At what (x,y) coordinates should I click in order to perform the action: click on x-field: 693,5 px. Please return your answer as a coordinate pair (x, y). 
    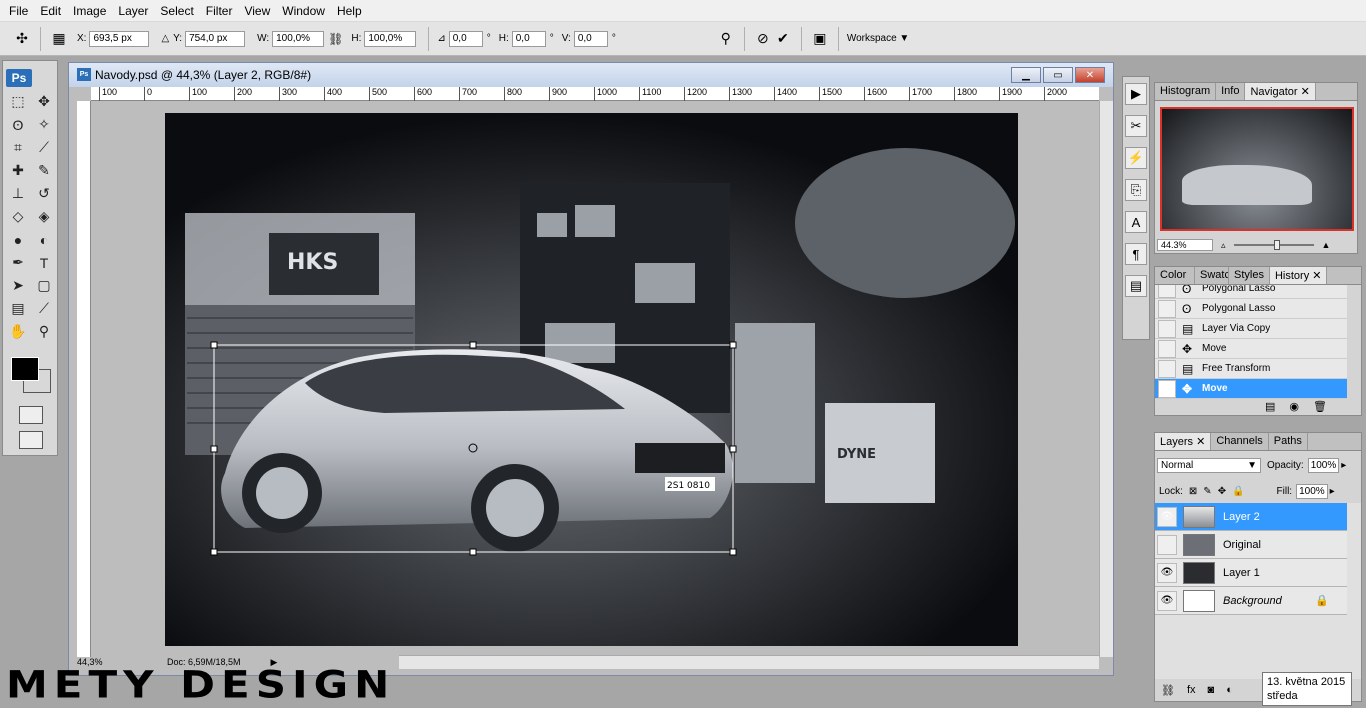
    Looking at the image, I should click on (119, 38).